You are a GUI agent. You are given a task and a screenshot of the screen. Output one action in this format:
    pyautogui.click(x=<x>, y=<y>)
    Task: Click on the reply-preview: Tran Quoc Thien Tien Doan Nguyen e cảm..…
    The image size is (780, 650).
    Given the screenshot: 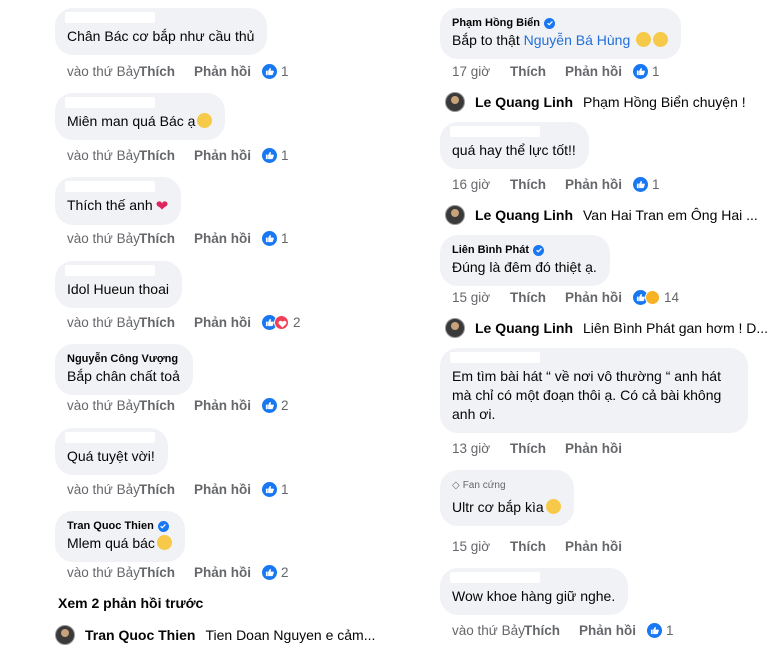 What is the action you would take?
    pyautogui.click(x=215, y=635)
    